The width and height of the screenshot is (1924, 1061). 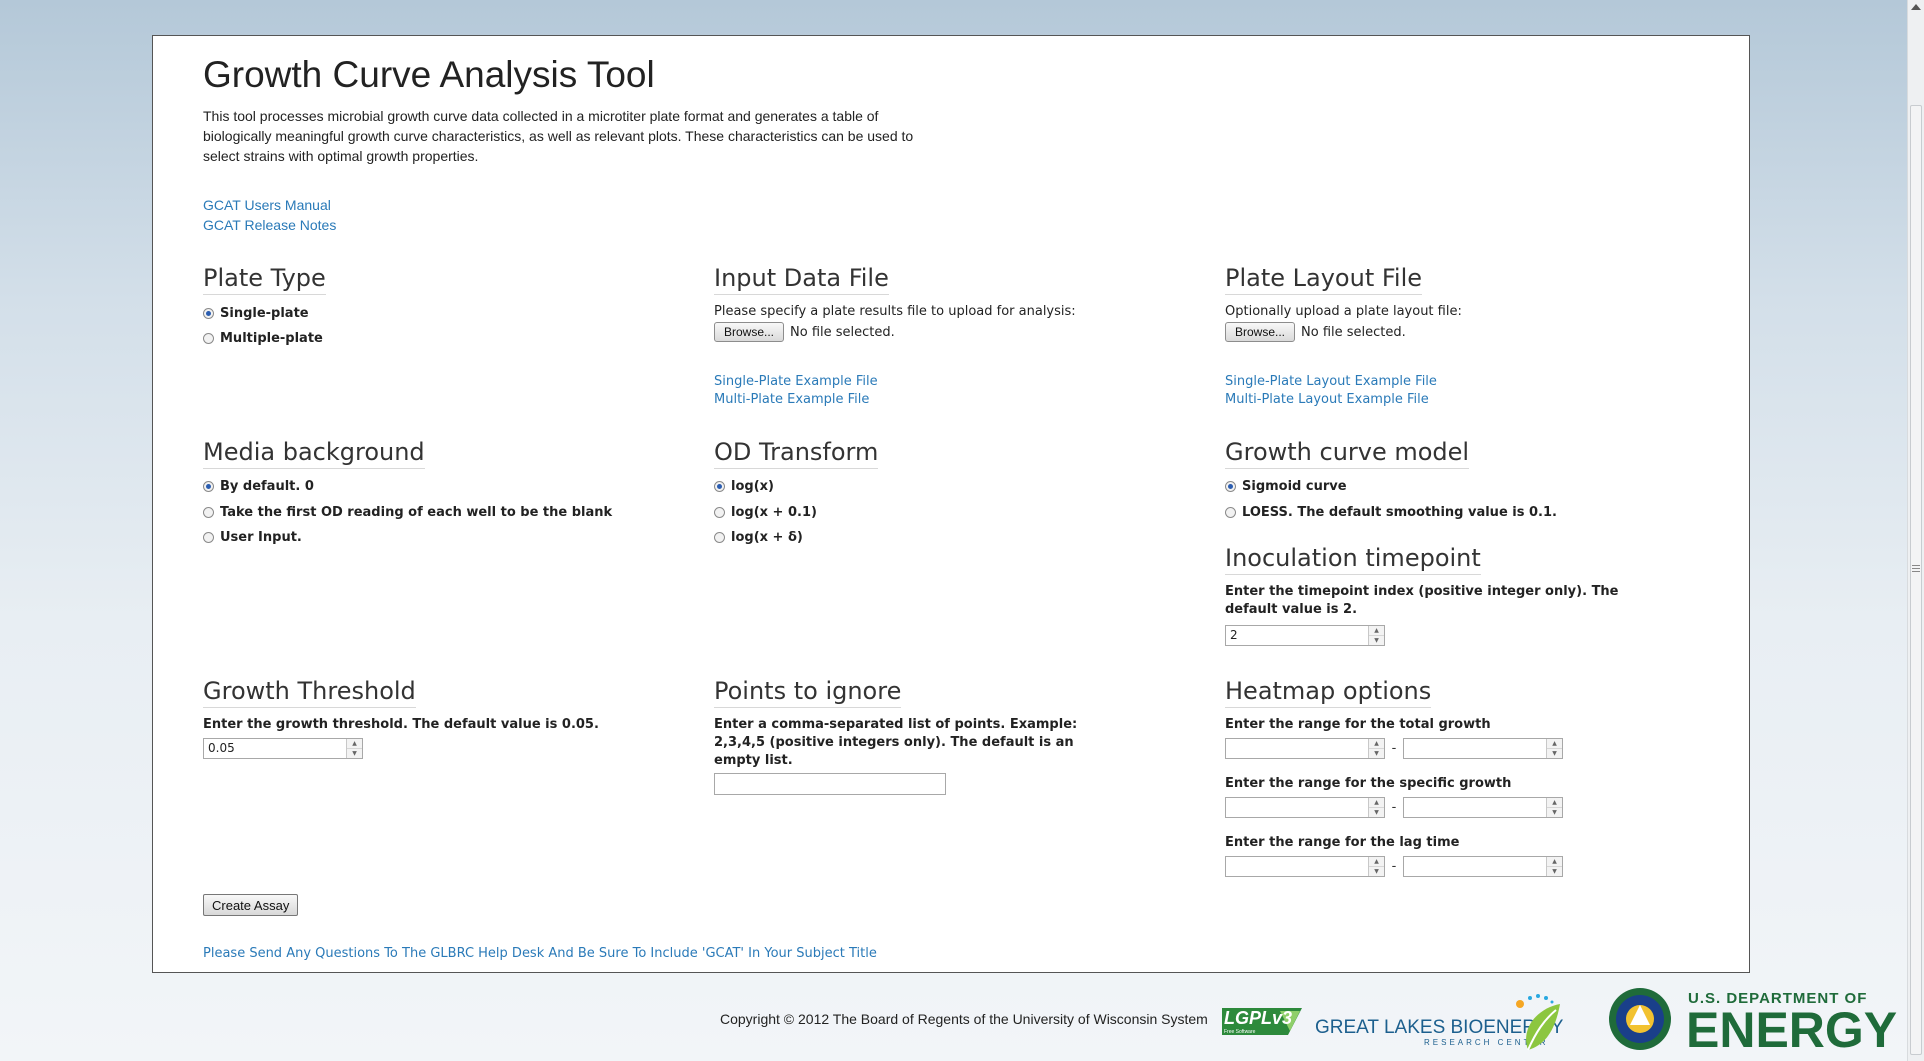 What do you see at coordinates (1240, 1032) in the screenshot?
I see `lgpl-sub-text: Free Software` at bounding box center [1240, 1032].